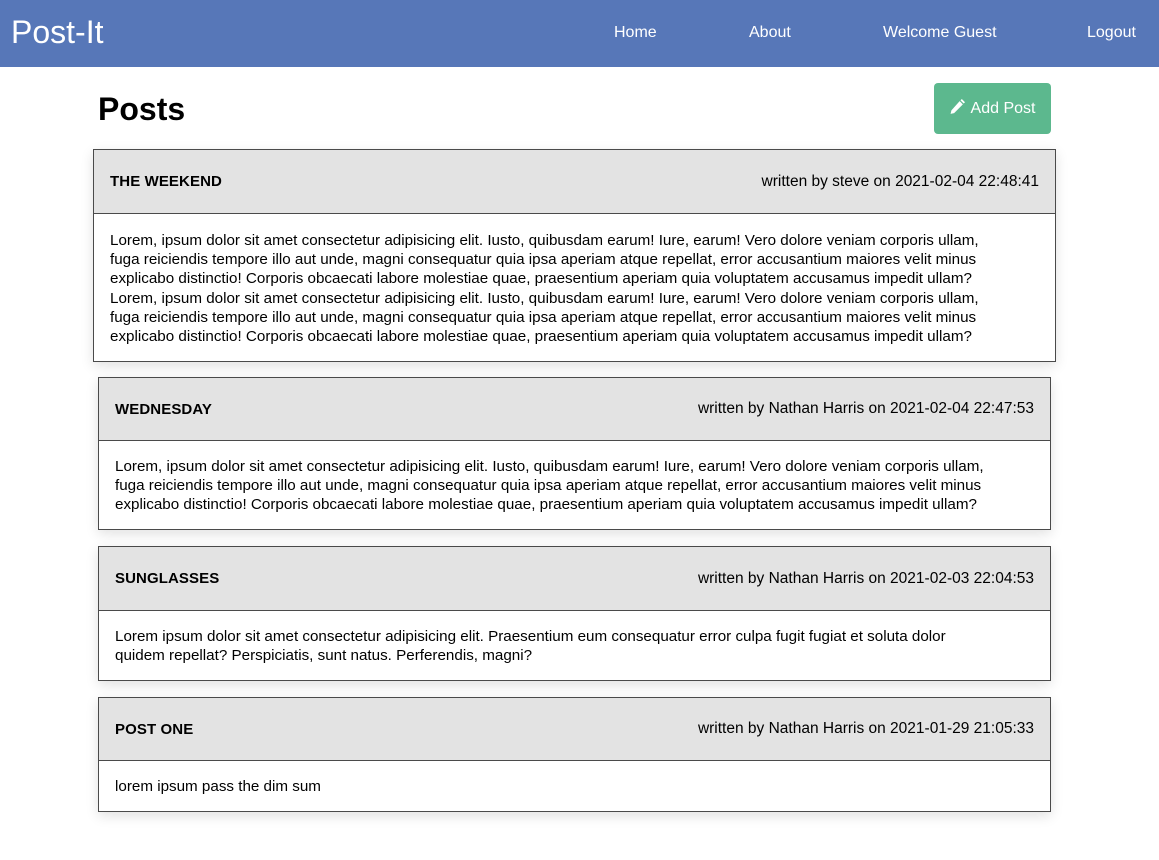 The image size is (1159, 860). I want to click on add-post-label: Add Post, so click(1003, 108).